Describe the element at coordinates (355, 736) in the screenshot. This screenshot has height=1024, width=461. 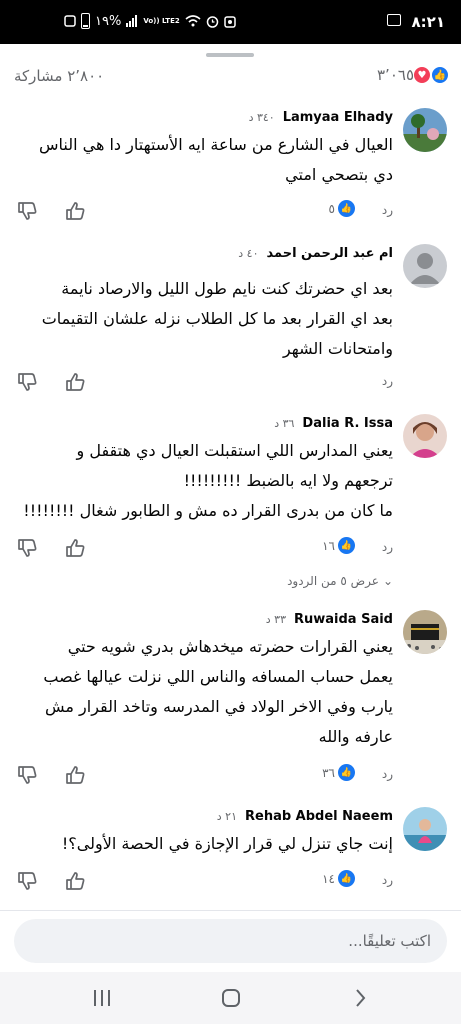
I see `comment-line: عارفه والله` at that location.